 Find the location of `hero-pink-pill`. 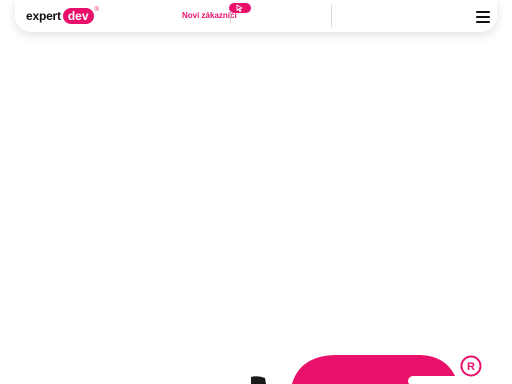

hero-pink-pill is located at coordinates (390, 369).